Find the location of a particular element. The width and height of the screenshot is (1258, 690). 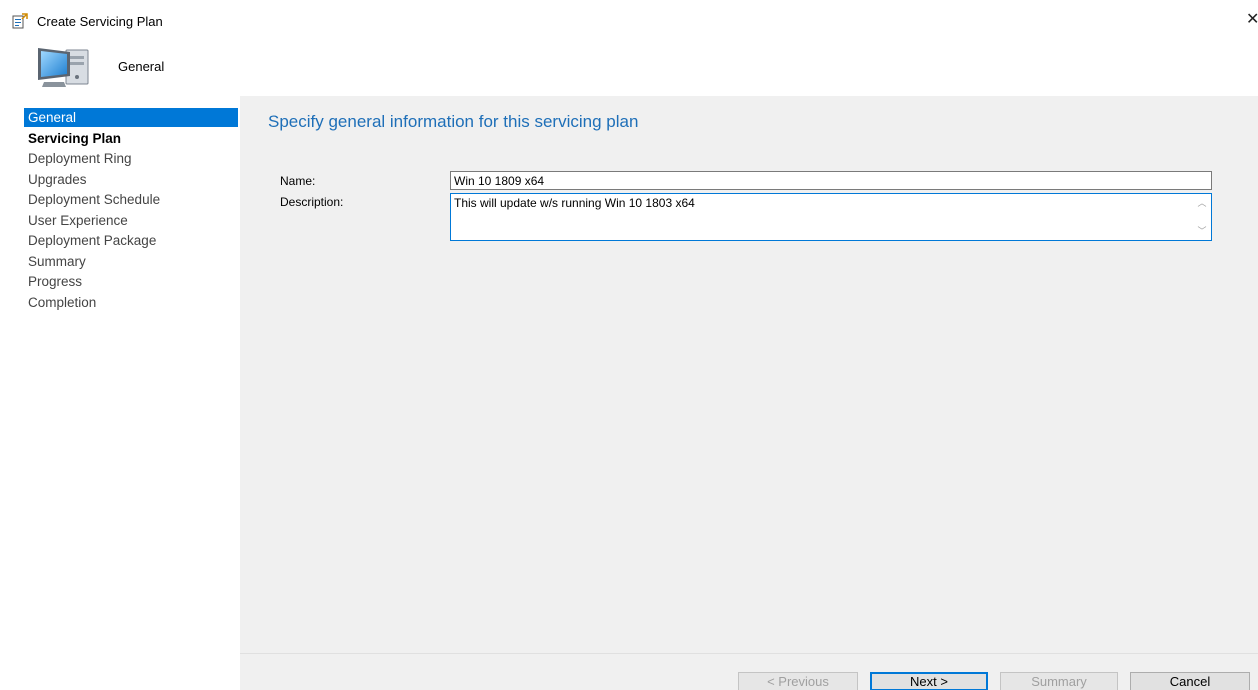

cancel-button: Cancel is located at coordinates (1190, 681).